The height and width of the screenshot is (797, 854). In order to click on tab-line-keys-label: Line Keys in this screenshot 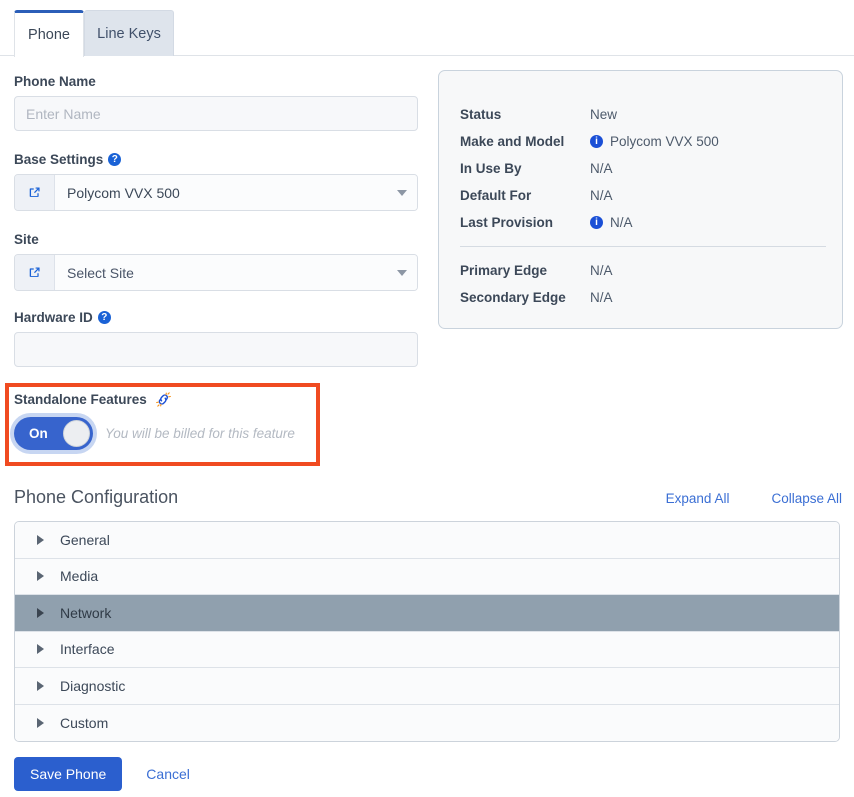, I will do `click(129, 33)`.